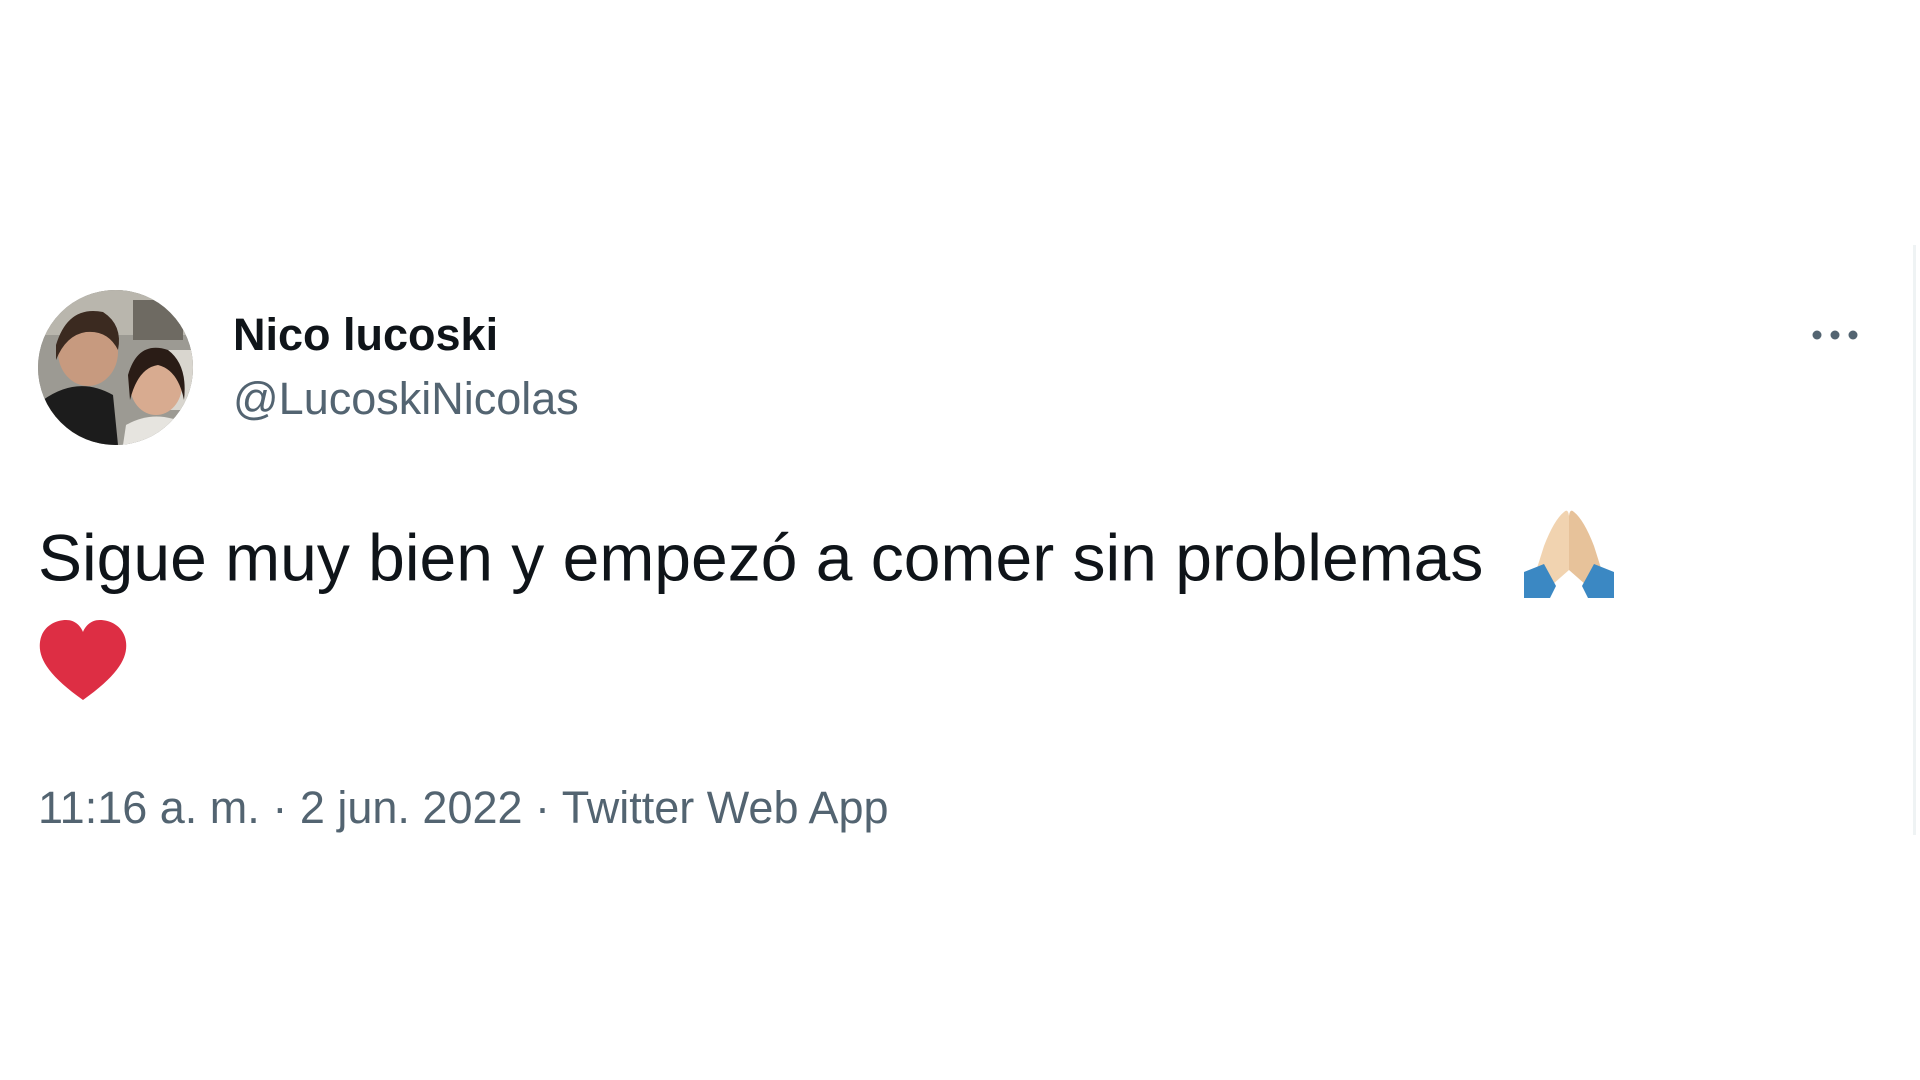  Describe the element at coordinates (1914, 540) in the screenshot. I see `timeline-border` at that location.